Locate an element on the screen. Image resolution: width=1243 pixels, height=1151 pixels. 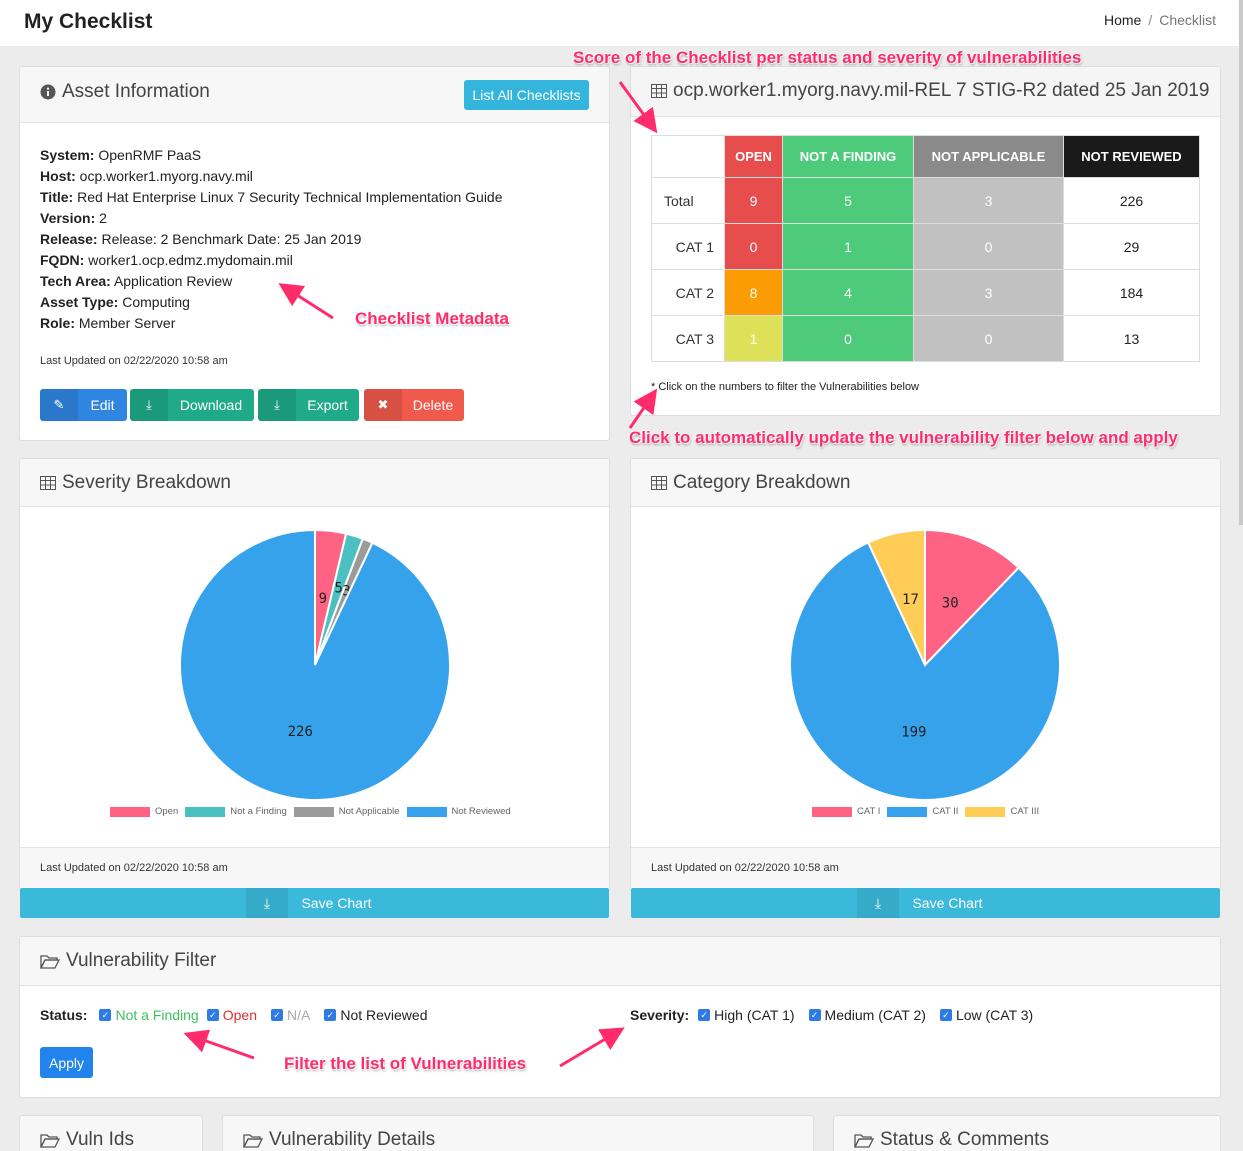
arrow-to-severity-filter is located at coordinates (592, 1047).